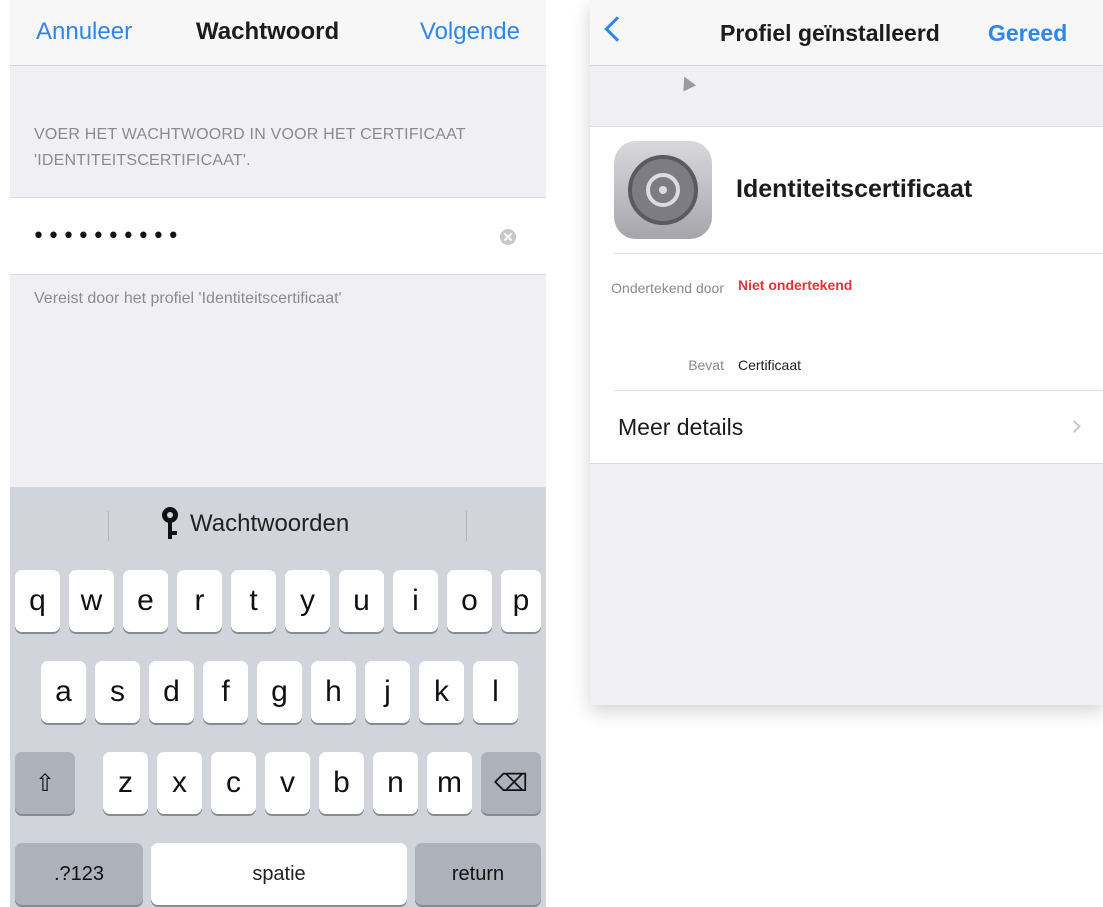 The width and height of the screenshot is (1103, 907). What do you see at coordinates (117, 692) in the screenshot?
I see `key-s: s` at bounding box center [117, 692].